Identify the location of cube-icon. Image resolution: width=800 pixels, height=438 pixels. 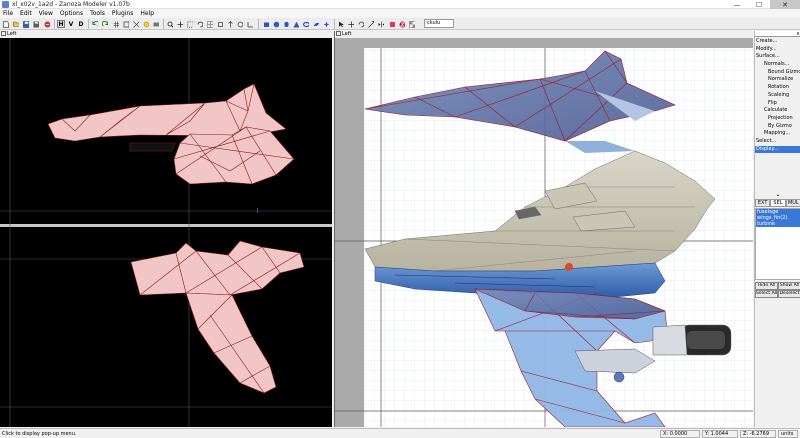
(266, 24).